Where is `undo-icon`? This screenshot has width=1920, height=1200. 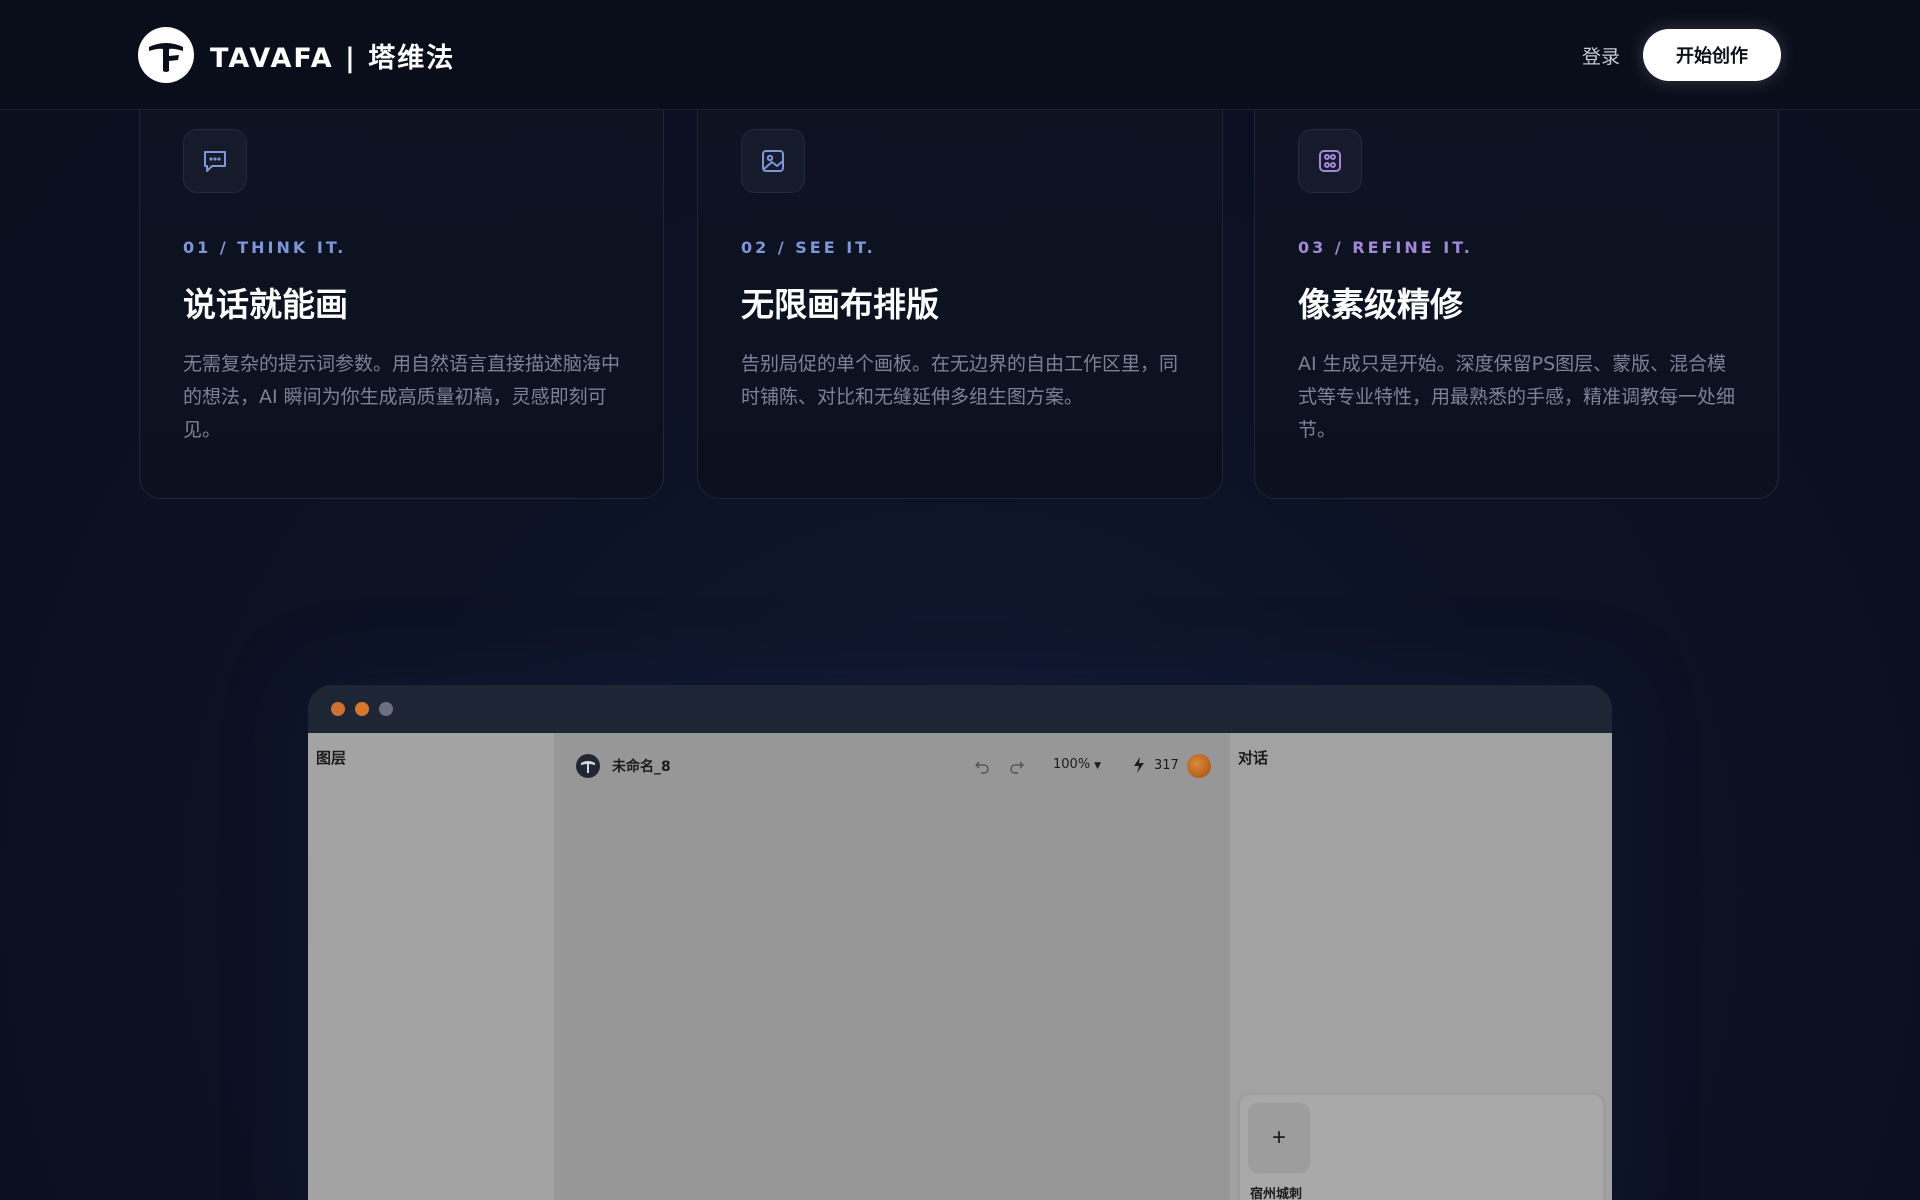
undo-icon is located at coordinates (982, 766).